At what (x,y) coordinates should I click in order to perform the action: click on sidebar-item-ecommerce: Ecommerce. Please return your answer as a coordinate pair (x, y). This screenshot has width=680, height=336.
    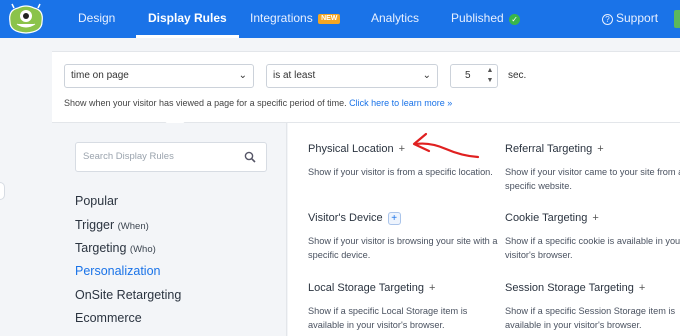
    Looking at the image, I should click on (108, 318).